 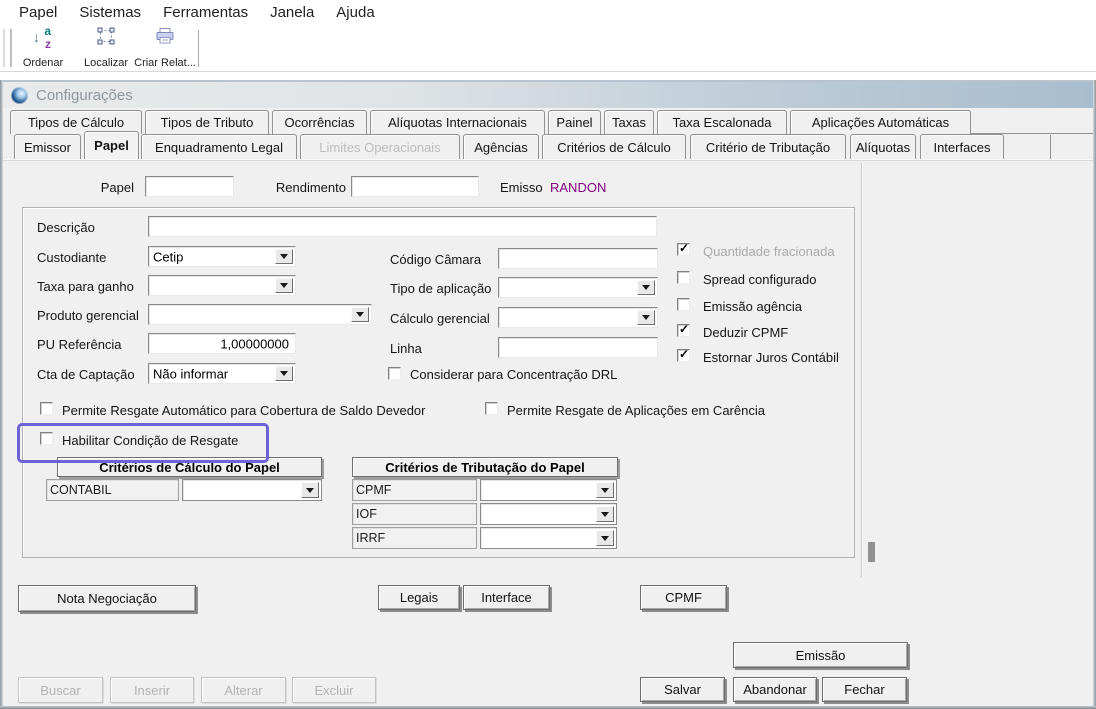 I want to click on emissor-value: RANDON, so click(x=578, y=187).